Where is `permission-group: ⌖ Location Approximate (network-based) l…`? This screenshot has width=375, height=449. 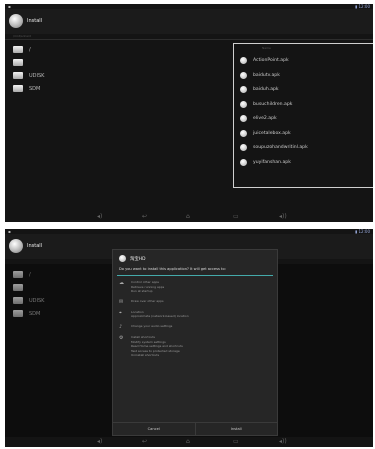 permission-group: ⌖ Location Approximate (network-based) l… is located at coordinates (196, 314).